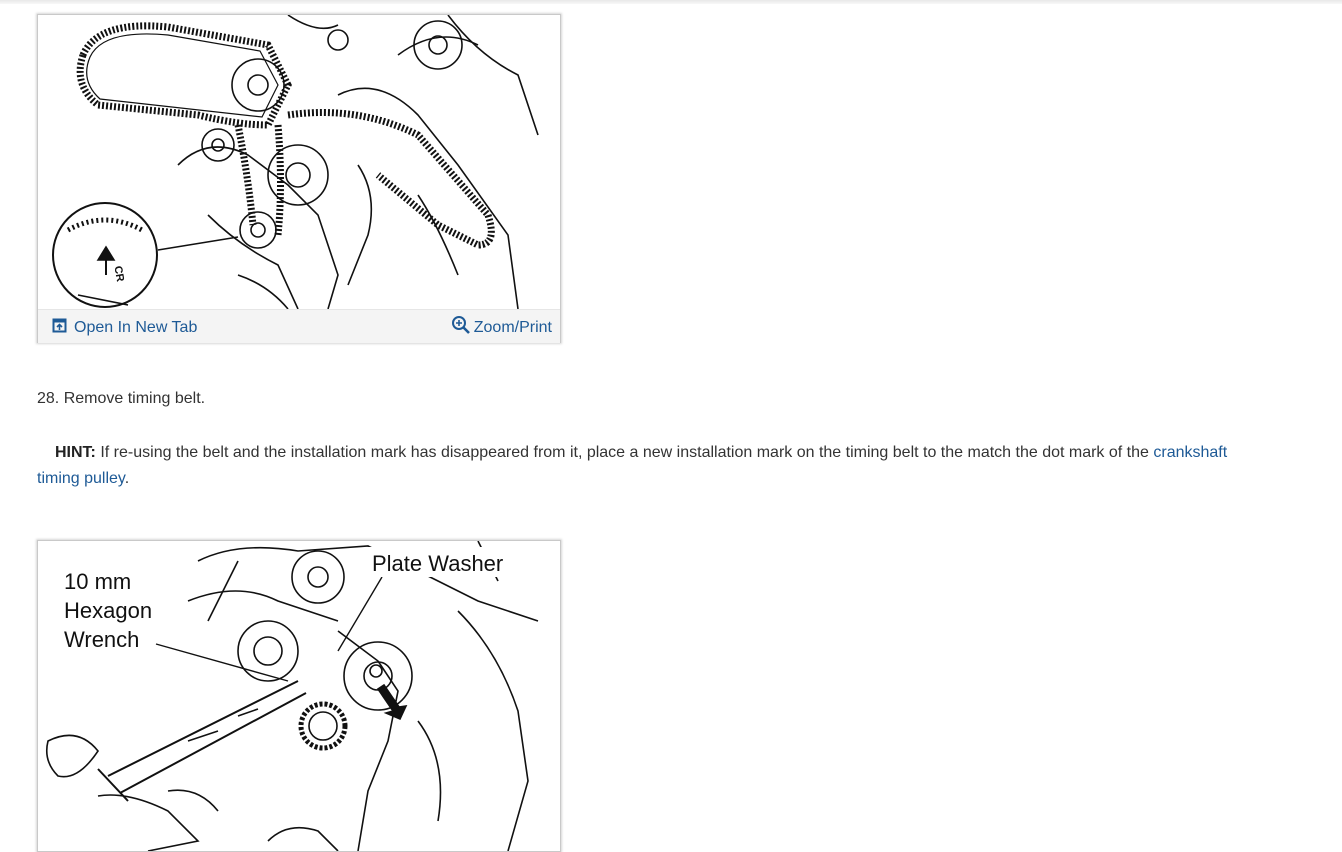  What do you see at coordinates (134, 398) in the screenshot?
I see `step-text: Remove timing belt.` at bounding box center [134, 398].